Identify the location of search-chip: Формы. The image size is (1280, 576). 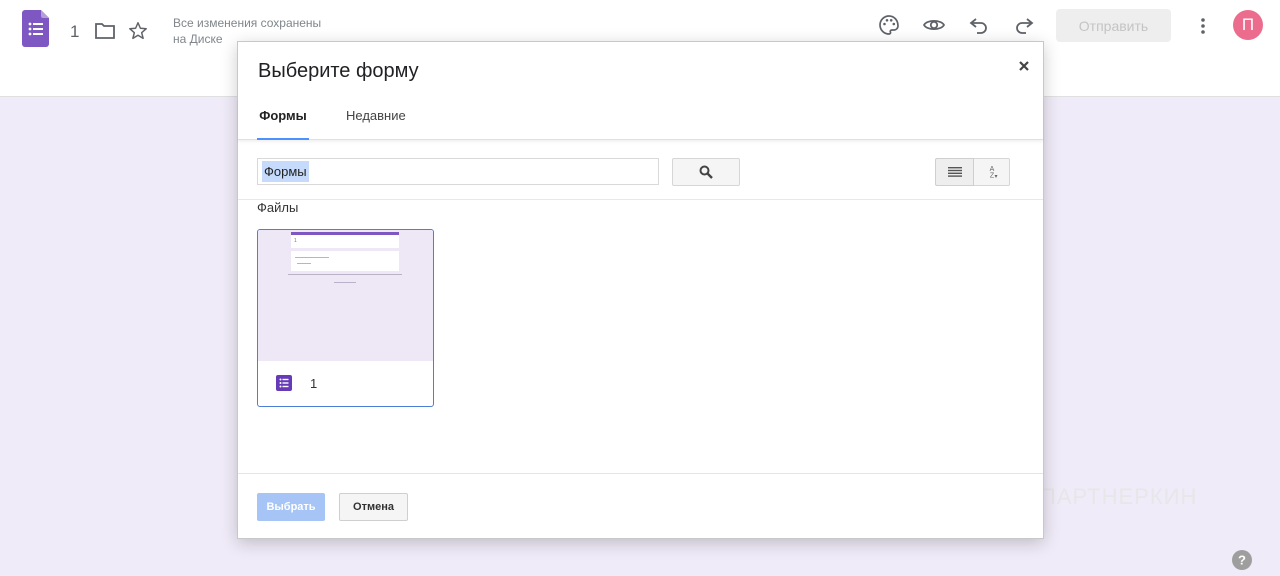
(285, 171).